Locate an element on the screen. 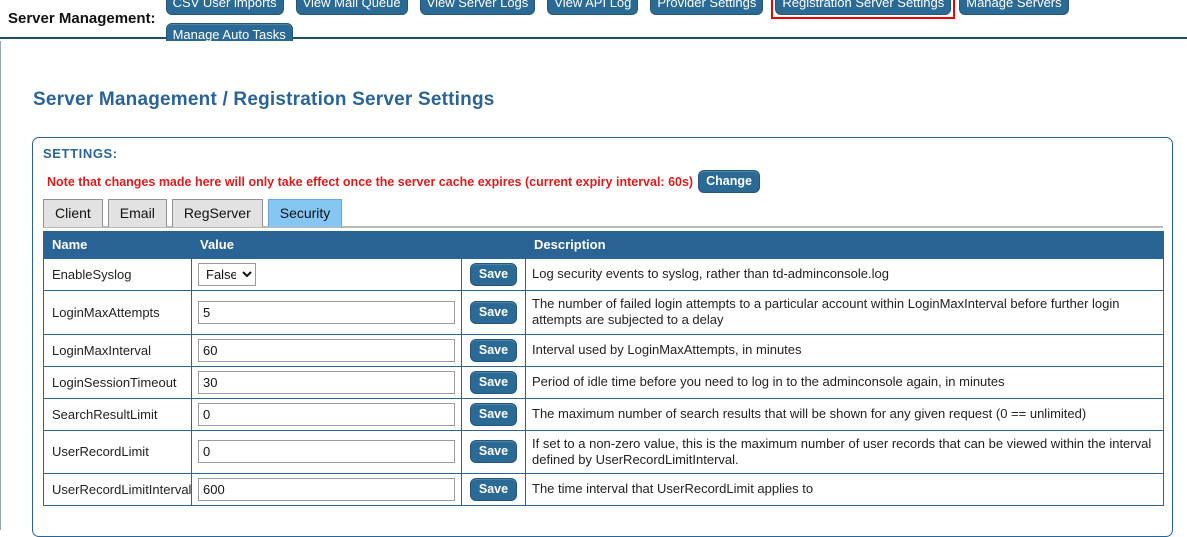 The image size is (1187, 537). tab-regserver: RegServer is located at coordinates (217, 213).